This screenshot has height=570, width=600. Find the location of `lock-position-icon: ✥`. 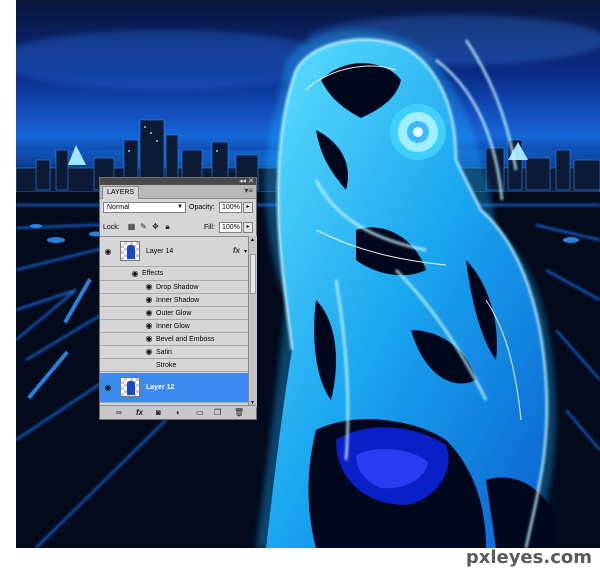

lock-position-icon: ✥ is located at coordinates (155, 226).